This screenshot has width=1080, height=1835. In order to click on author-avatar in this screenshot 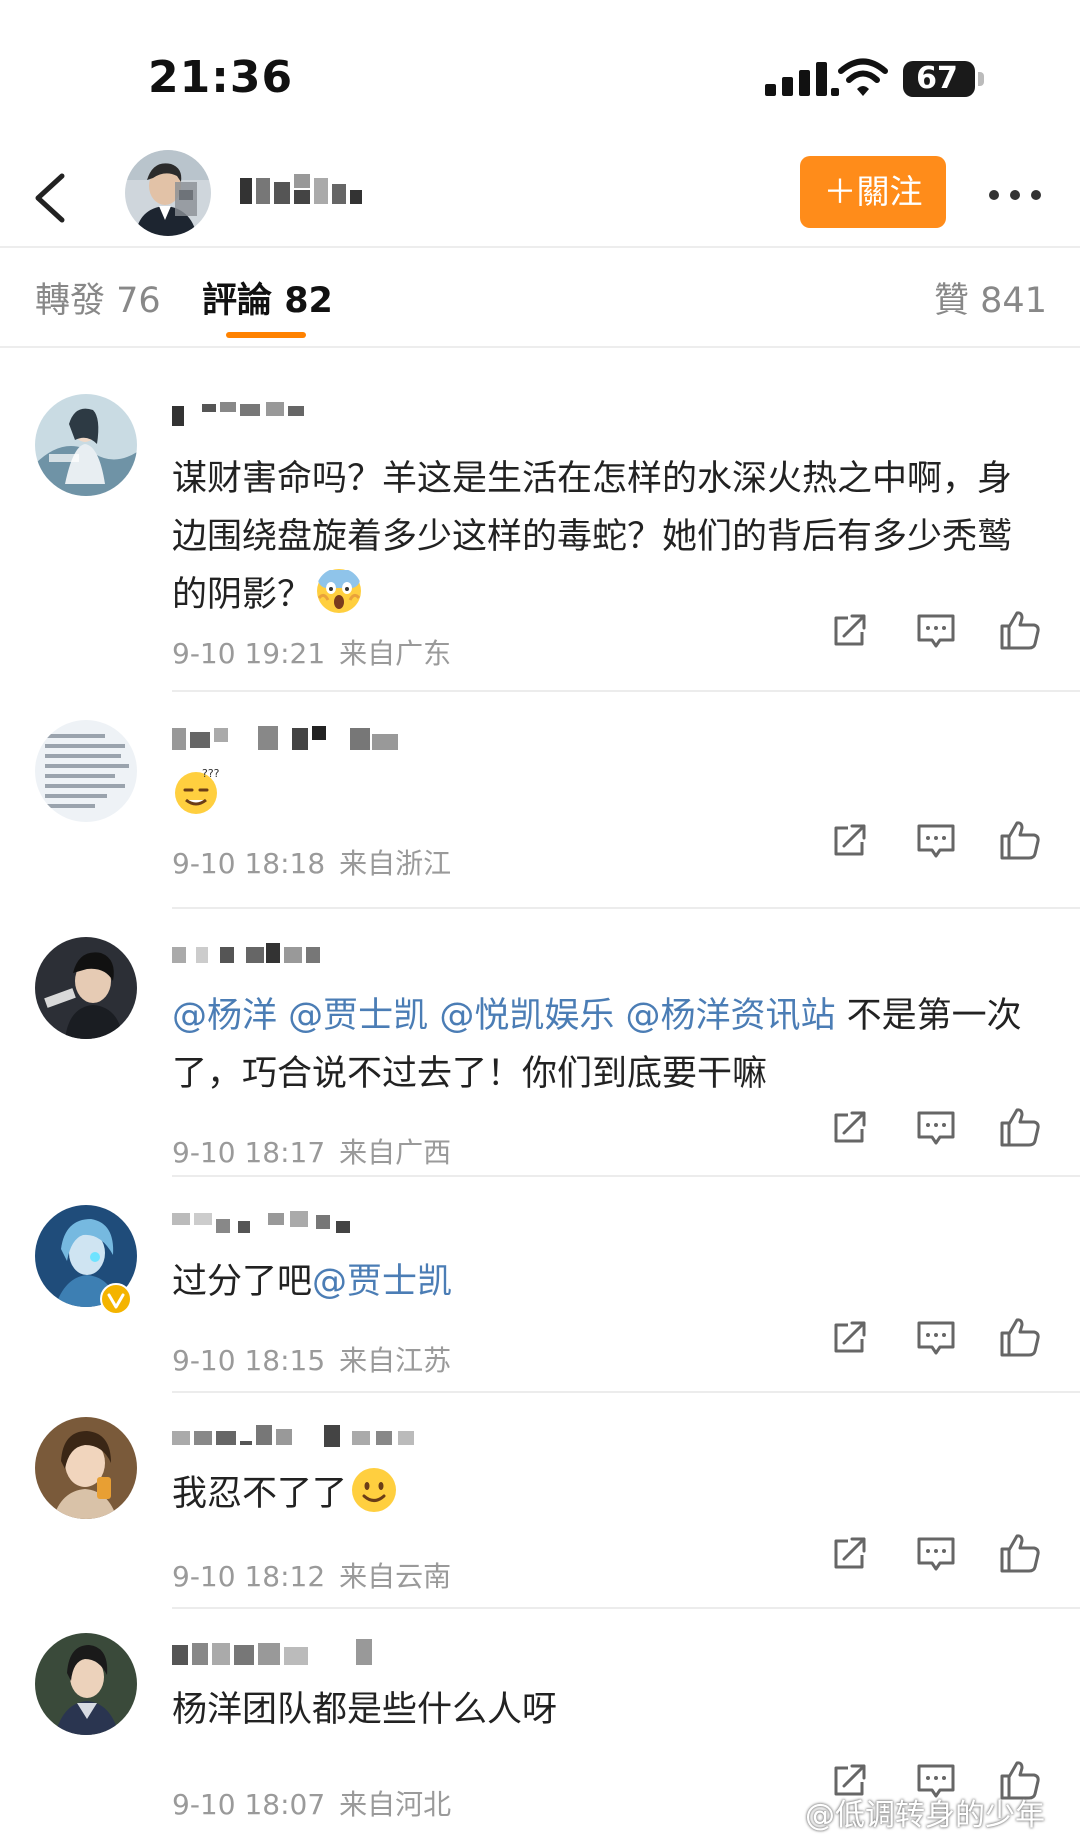, I will do `click(168, 193)`.